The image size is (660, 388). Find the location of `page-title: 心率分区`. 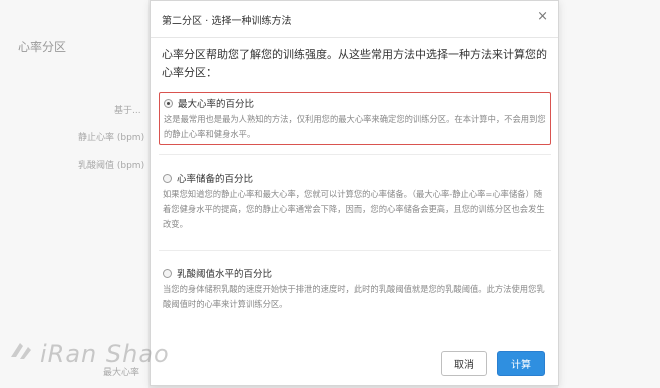

page-title: 心率分区 is located at coordinates (42, 47).